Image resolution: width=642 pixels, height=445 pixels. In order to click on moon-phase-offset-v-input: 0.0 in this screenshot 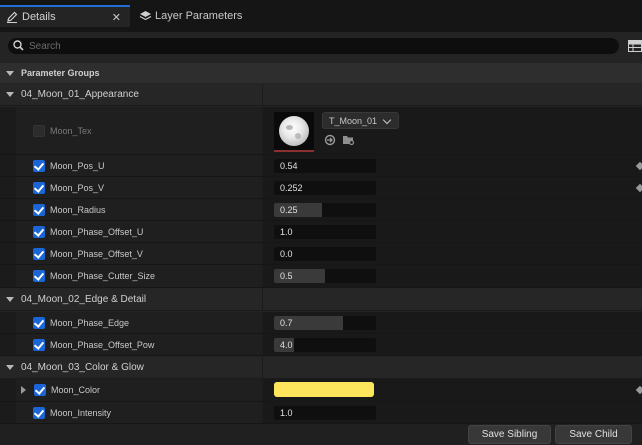, I will do `click(325, 254)`.